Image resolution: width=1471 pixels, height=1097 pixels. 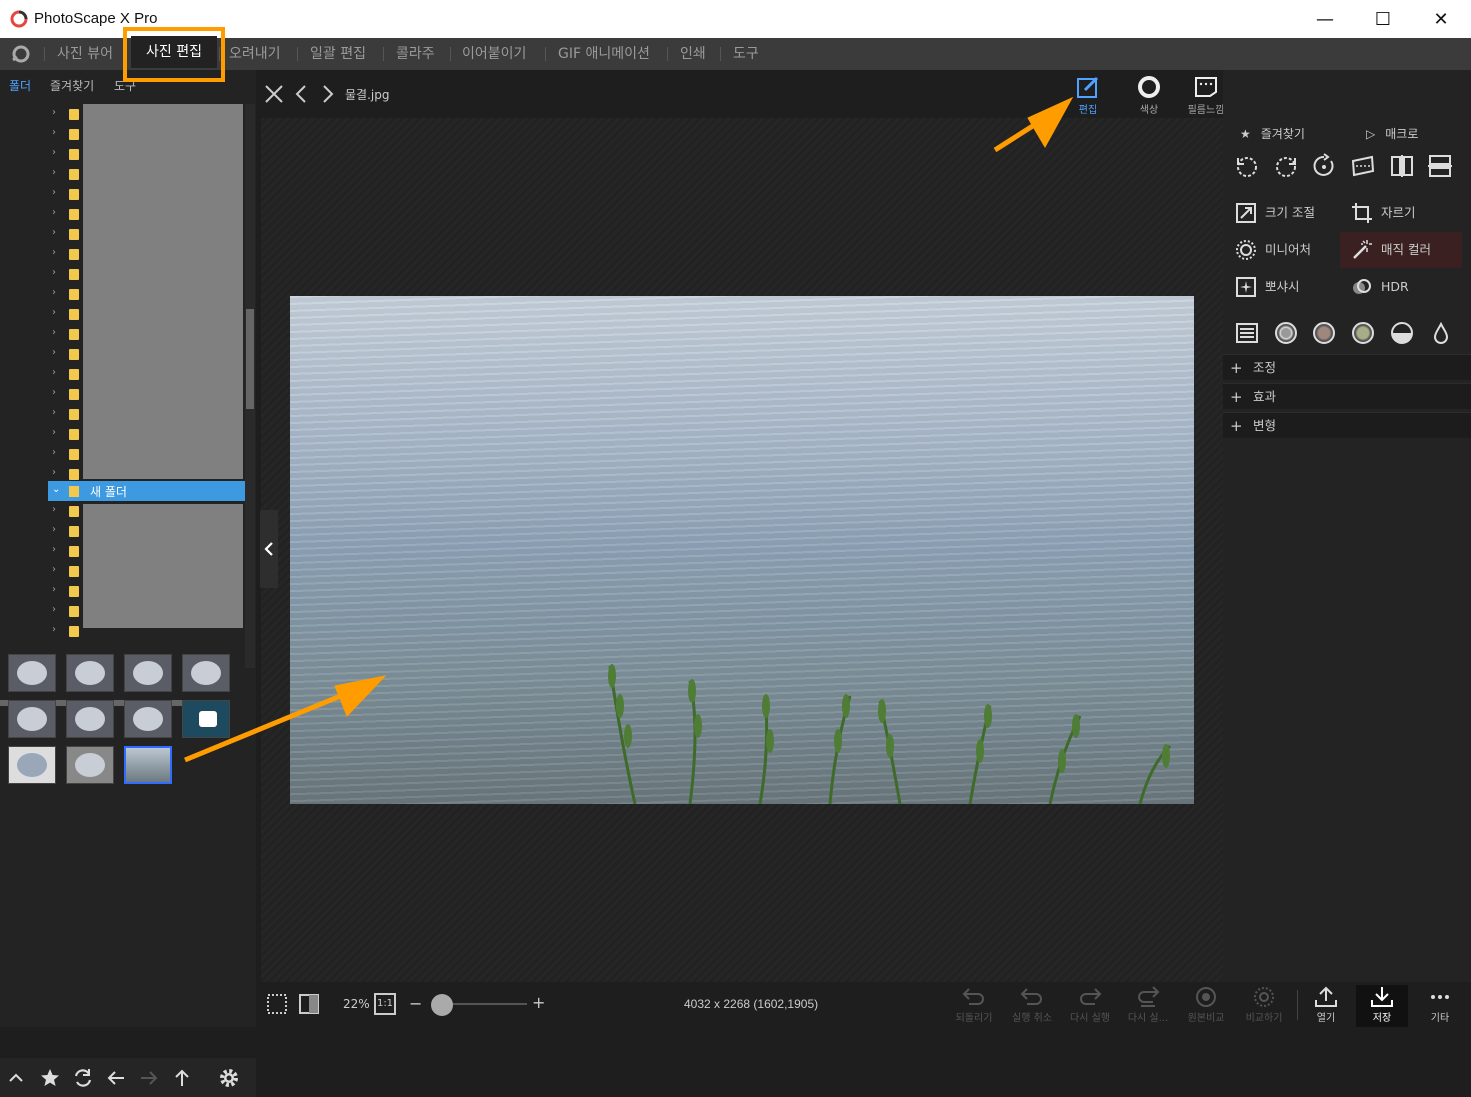 I want to click on close-icon, so click(x=274, y=94).